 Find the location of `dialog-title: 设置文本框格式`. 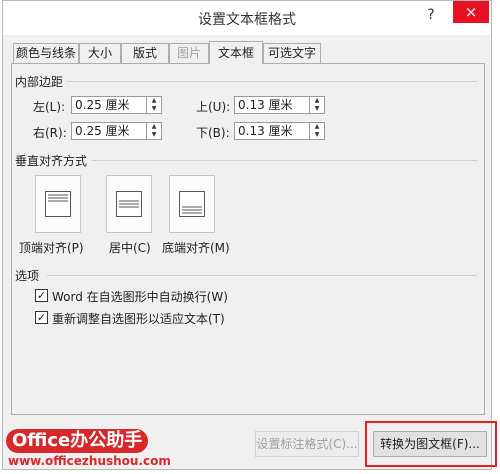

dialog-title: 设置文本框格式 is located at coordinates (247, 20).